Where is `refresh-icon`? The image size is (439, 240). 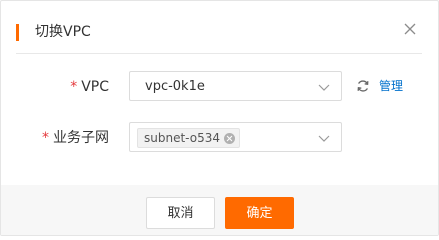 refresh-icon is located at coordinates (363, 86).